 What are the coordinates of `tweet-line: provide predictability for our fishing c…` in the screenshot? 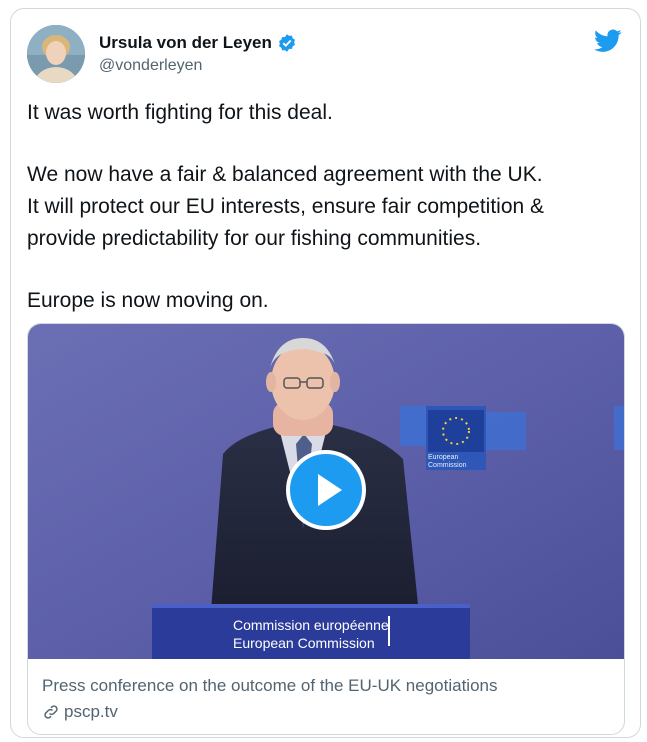 It's located at (254, 238).